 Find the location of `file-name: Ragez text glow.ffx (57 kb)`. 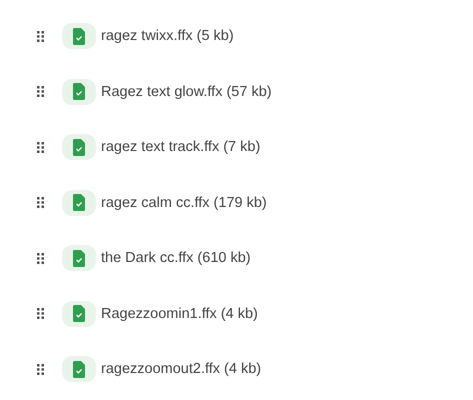

file-name: Ragez text glow.ffx (57 kb) is located at coordinates (186, 92).